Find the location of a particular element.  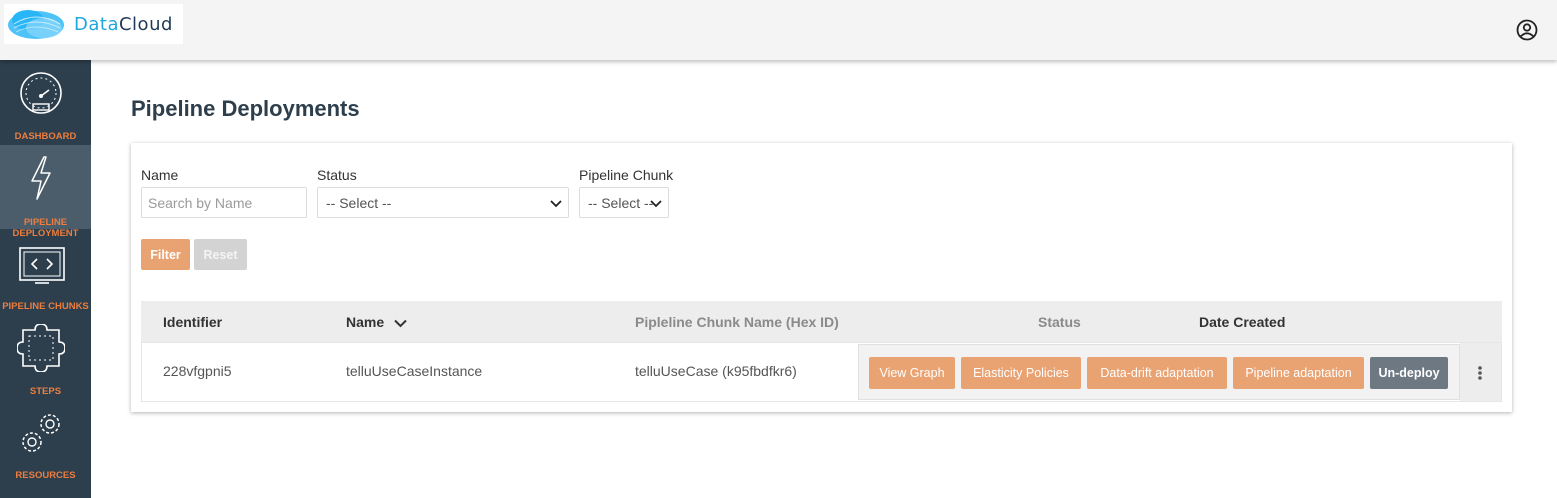

undeploy-button: Un-deploy is located at coordinates (1409, 373).